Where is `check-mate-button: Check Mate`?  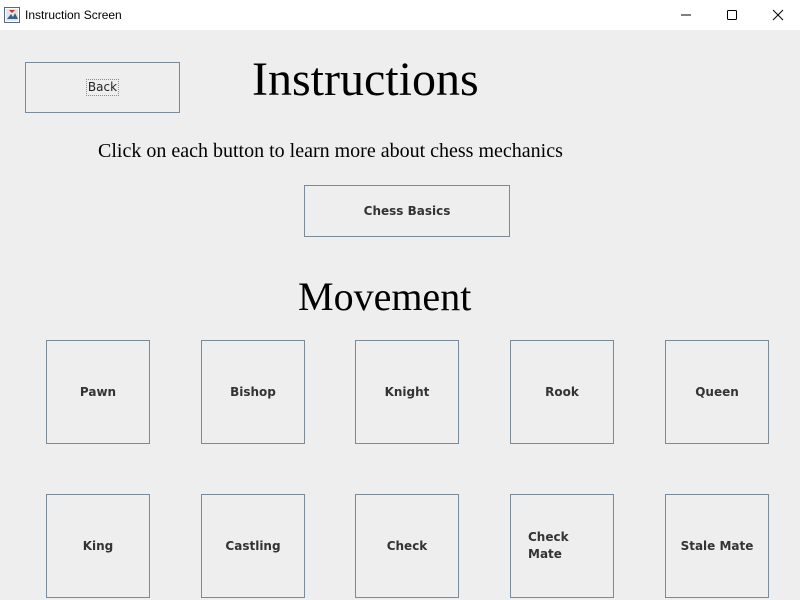
check-mate-button: Check Mate is located at coordinates (562, 546).